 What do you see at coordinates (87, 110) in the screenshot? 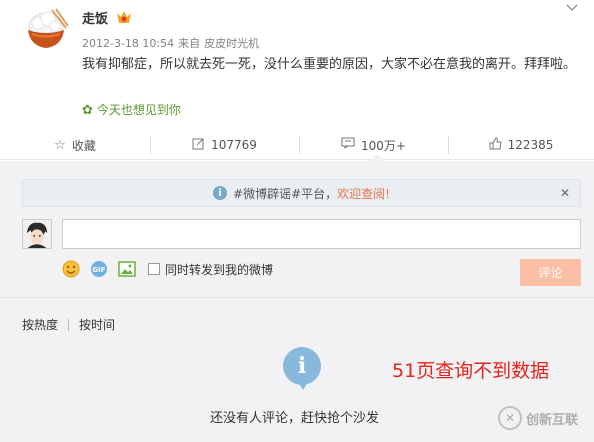
I see `flower-icon: ✿` at bounding box center [87, 110].